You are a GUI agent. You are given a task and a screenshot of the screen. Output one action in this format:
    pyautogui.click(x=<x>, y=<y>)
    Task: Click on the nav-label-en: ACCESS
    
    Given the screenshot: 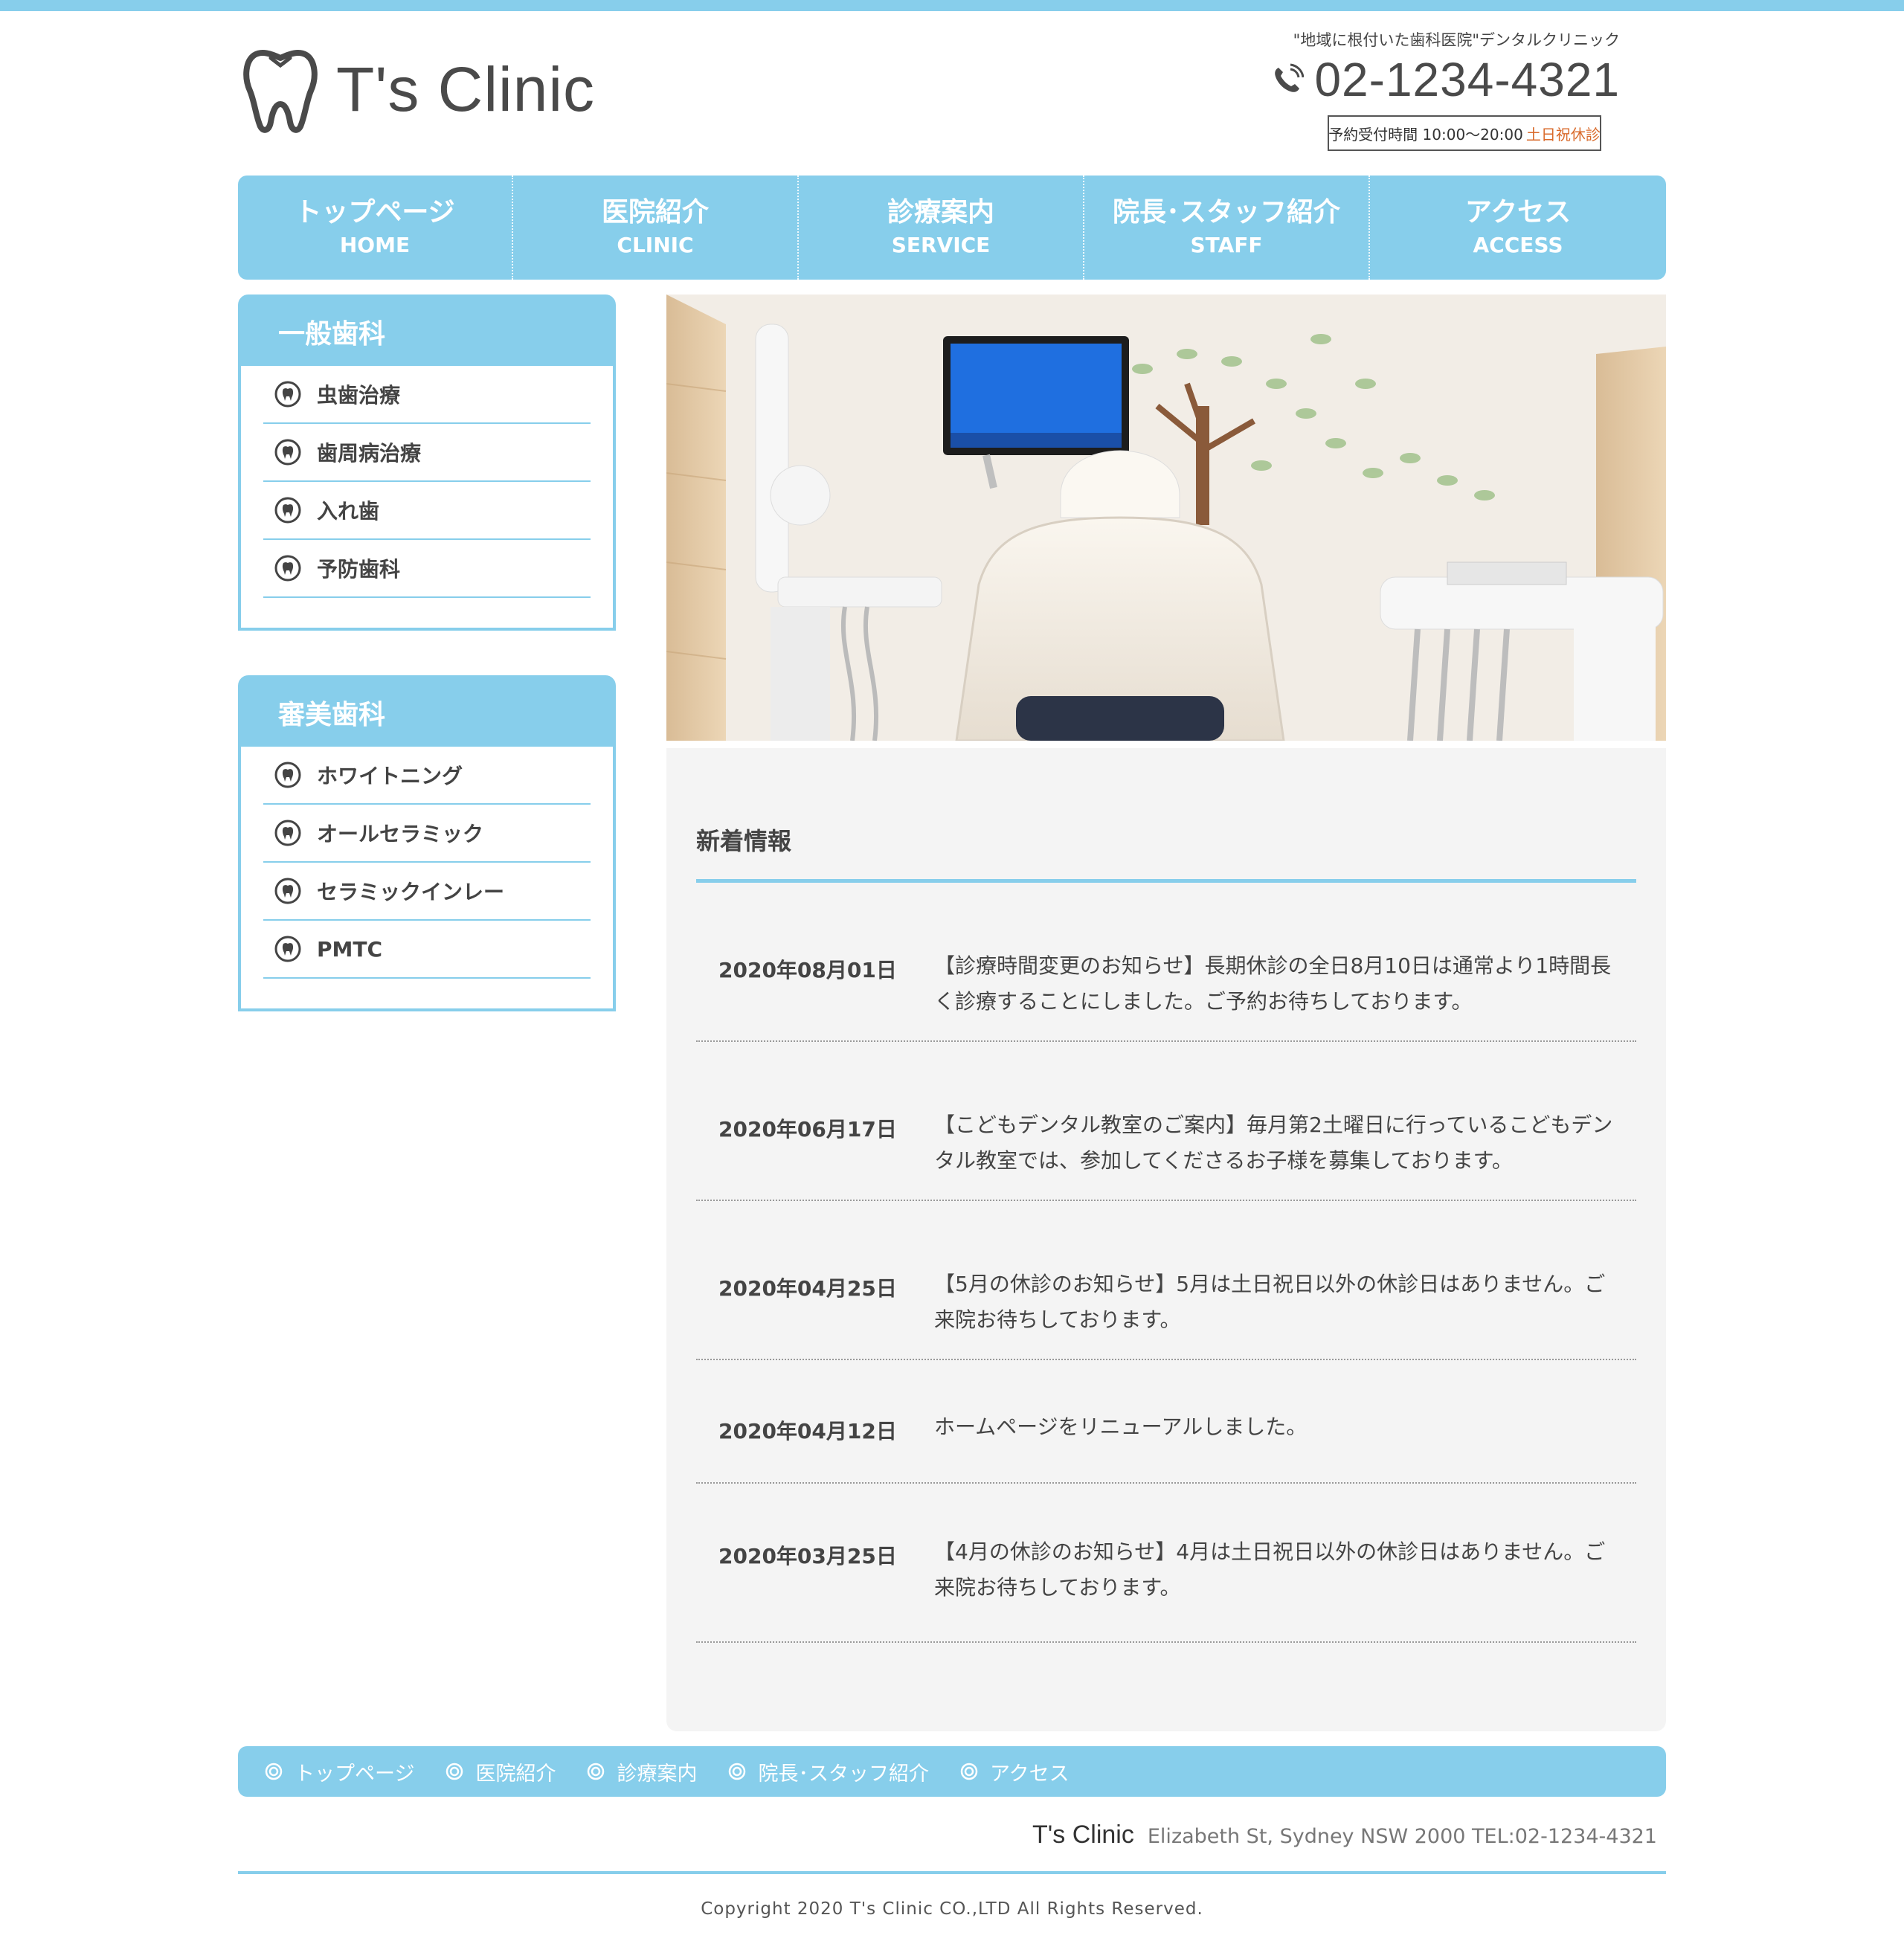 What is the action you would take?
    pyautogui.click(x=1518, y=245)
    